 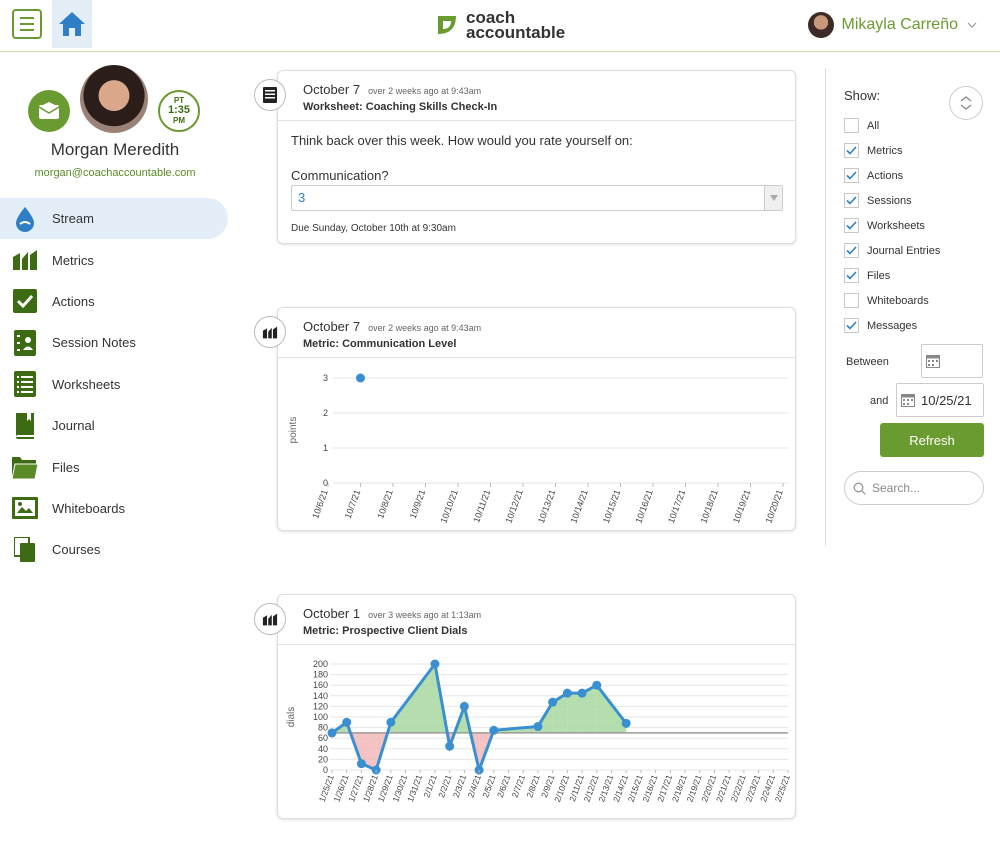 I want to click on metric-type-badge, so click(x=270, y=619).